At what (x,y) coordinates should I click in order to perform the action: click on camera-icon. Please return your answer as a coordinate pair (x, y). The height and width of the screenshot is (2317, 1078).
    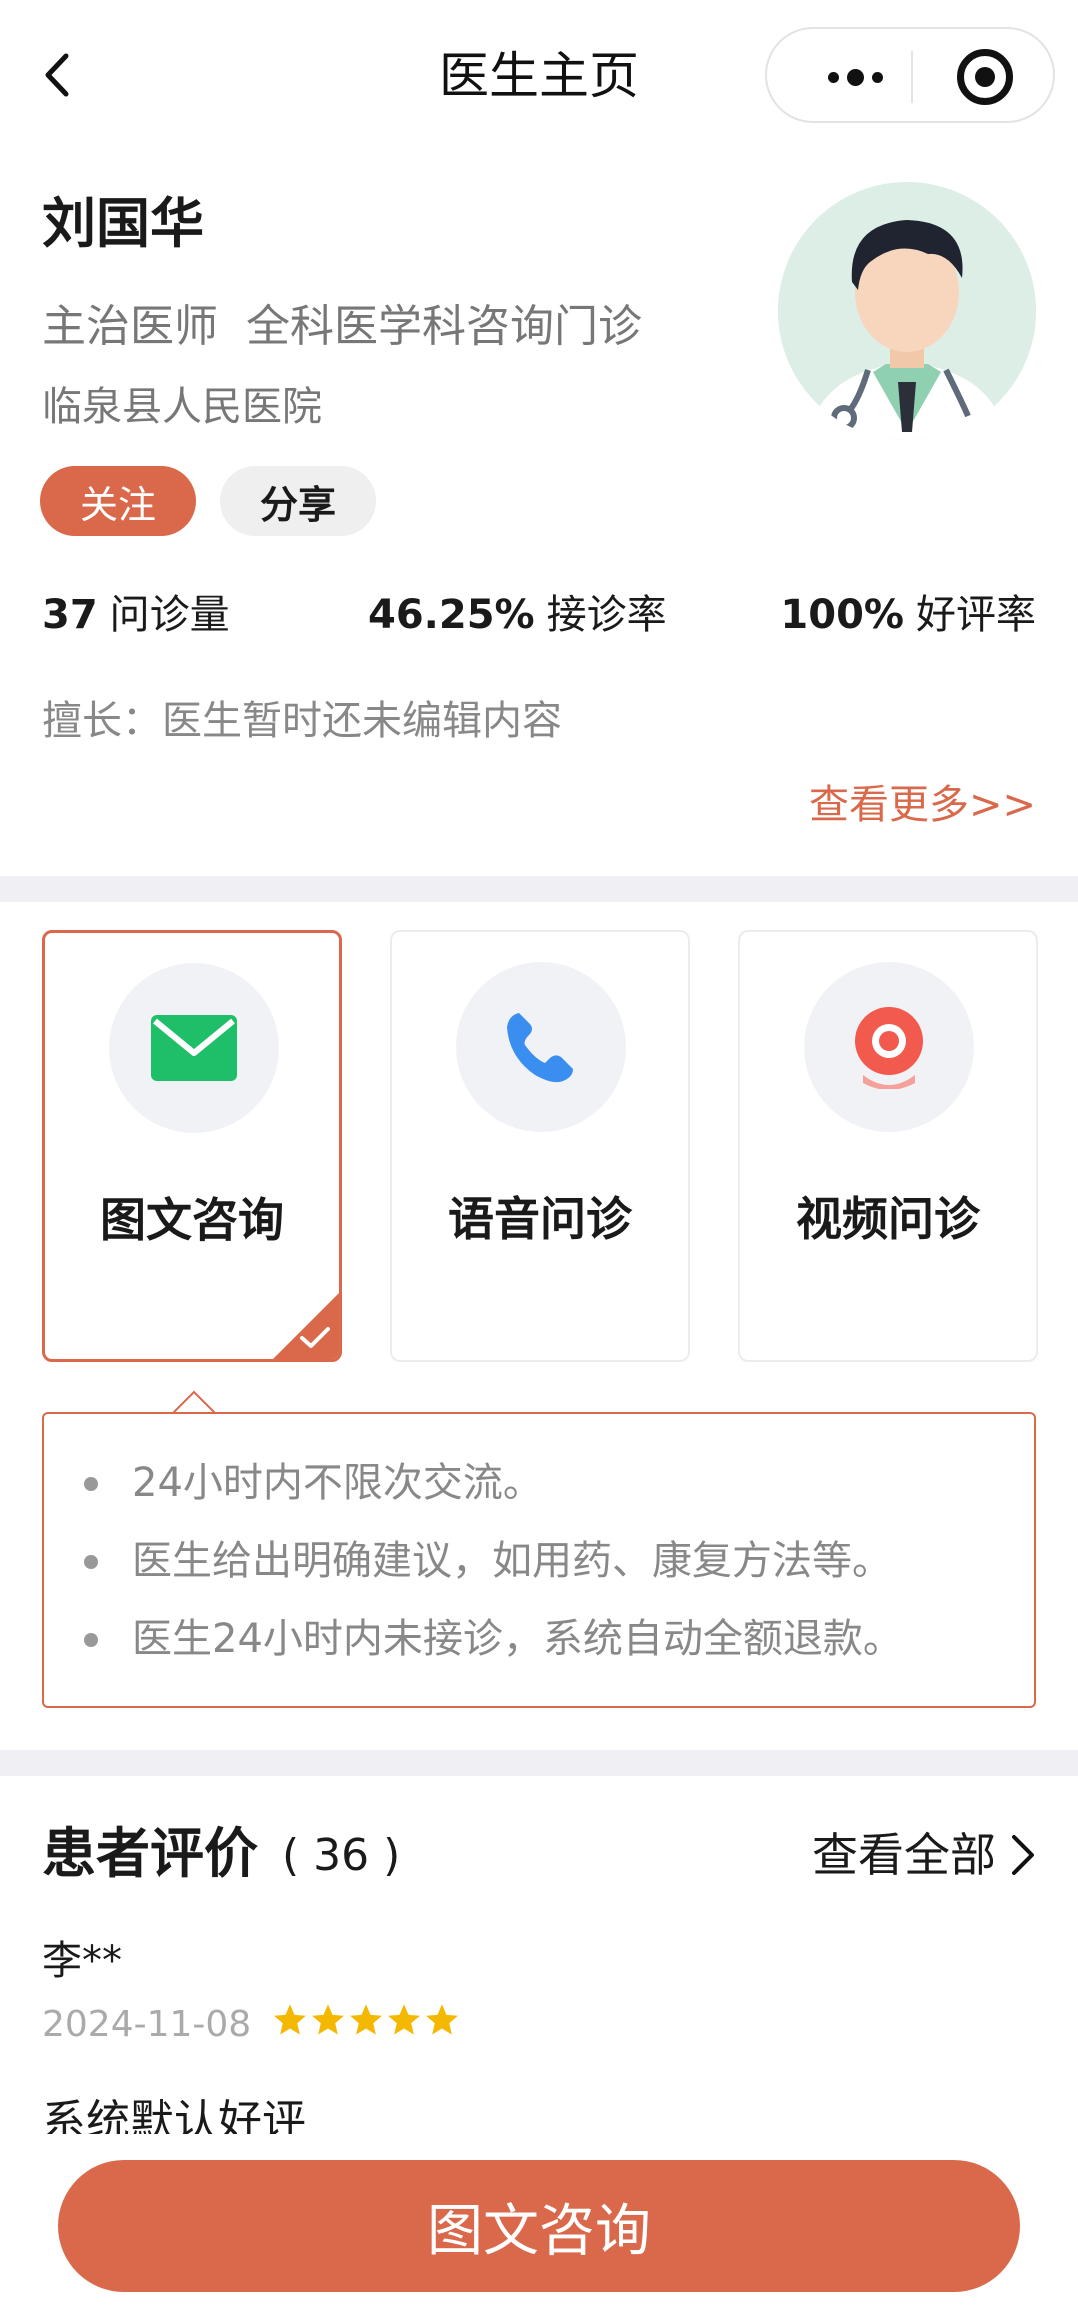
    Looking at the image, I should click on (889, 1047).